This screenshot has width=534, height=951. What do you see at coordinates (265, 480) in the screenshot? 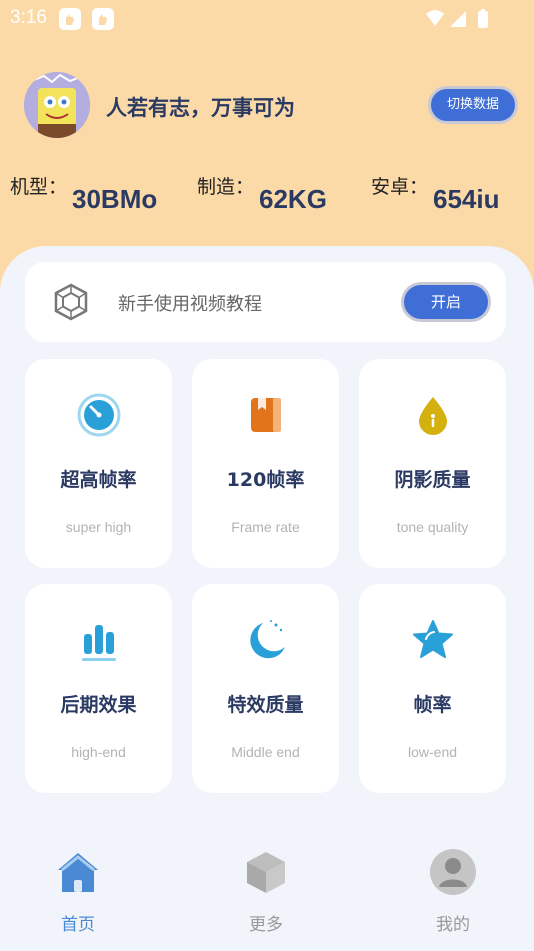
I see `feature-title: 120帧率` at bounding box center [265, 480].